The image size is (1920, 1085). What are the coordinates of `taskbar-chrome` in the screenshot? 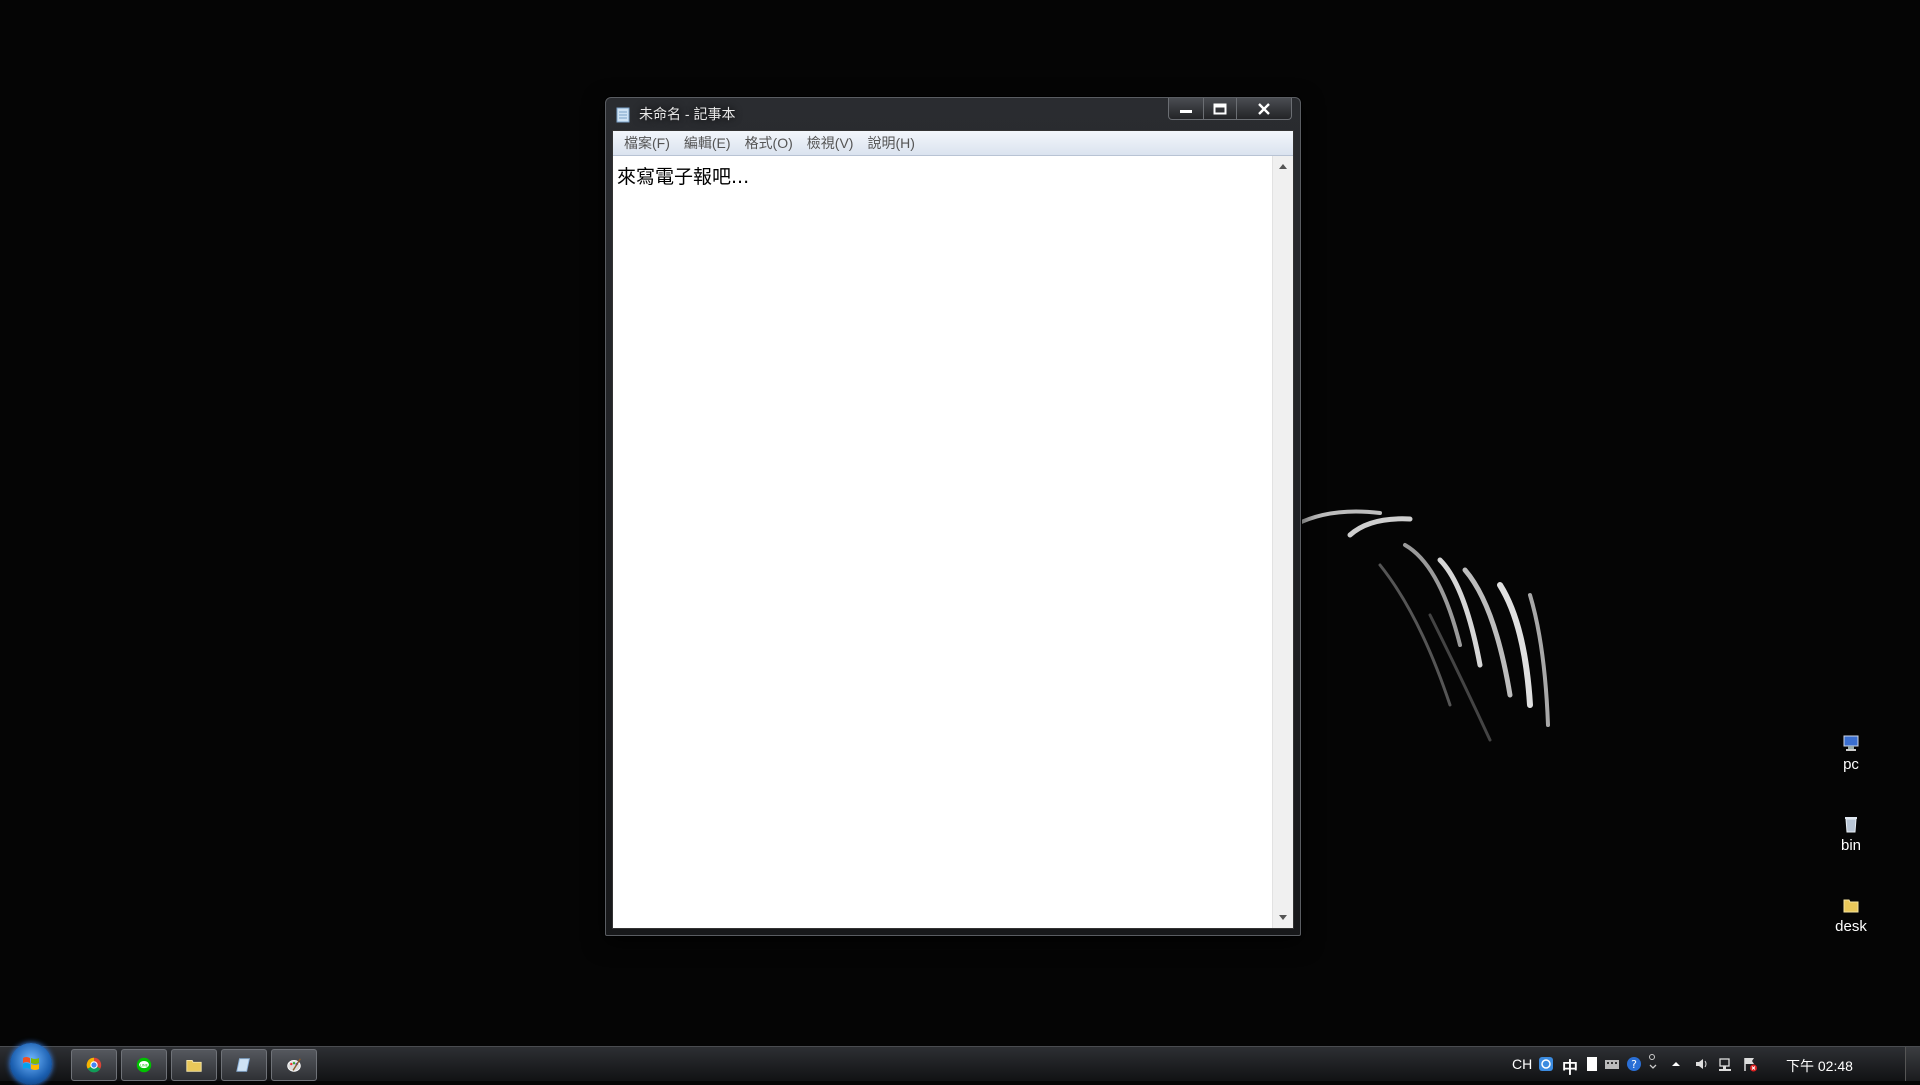 It's located at (94, 1065).